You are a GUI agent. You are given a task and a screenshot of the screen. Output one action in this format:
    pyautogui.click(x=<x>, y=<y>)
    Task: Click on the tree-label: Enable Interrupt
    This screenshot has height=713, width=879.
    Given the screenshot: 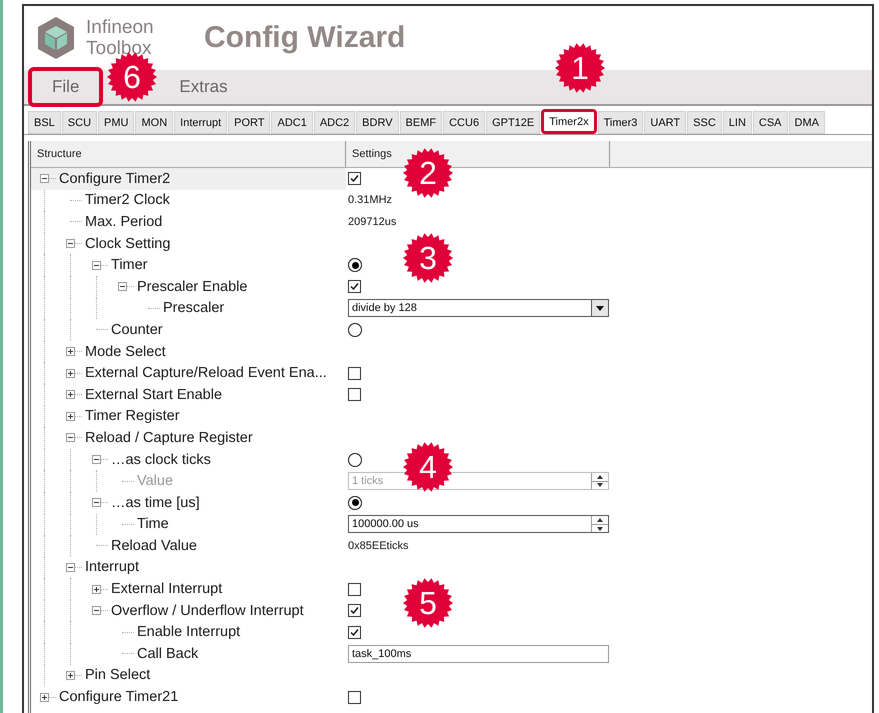 What is the action you would take?
    pyautogui.click(x=188, y=632)
    